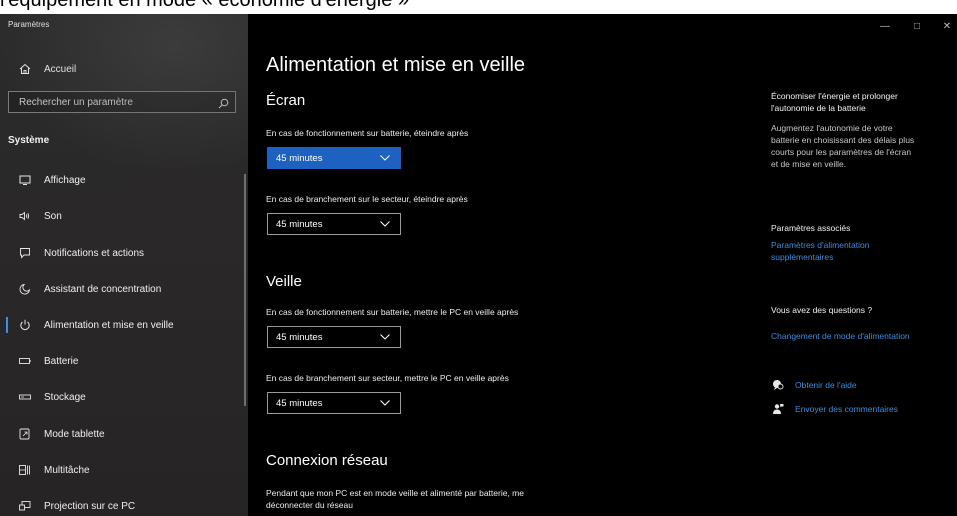  Describe the element at coordinates (25, 361) in the screenshot. I see `battery-icon` at that location.